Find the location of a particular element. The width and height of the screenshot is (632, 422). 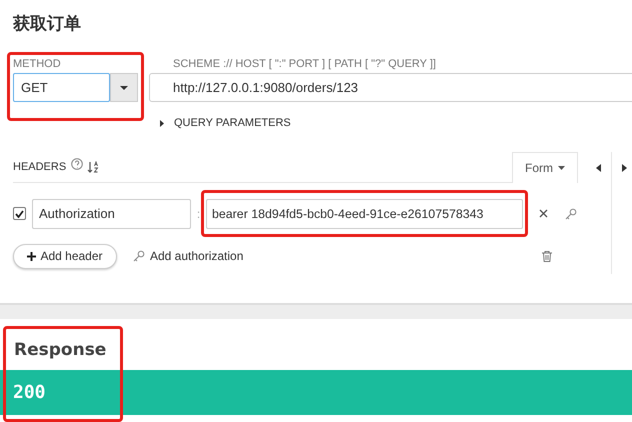

add-header-button: Add header is located at coordinates (65, 256).